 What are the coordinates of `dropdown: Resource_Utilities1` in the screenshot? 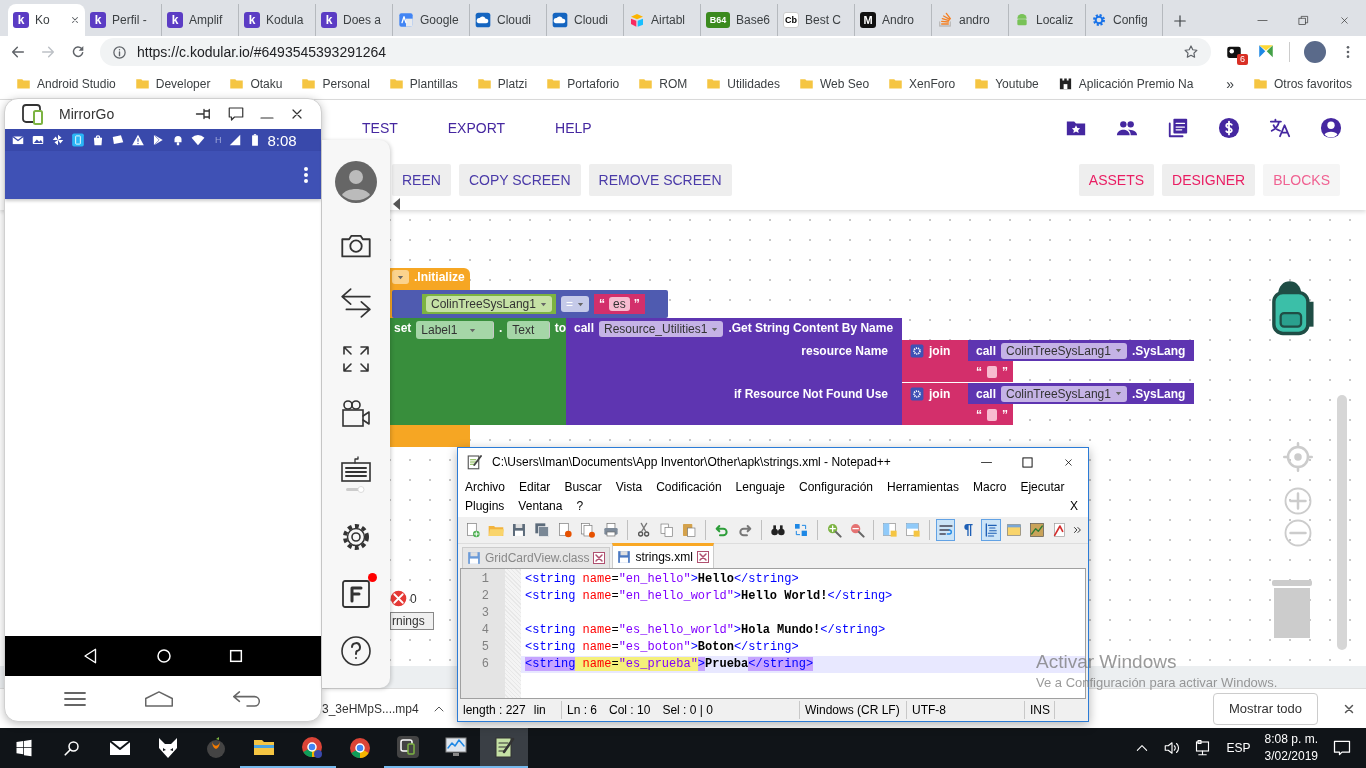 It's located at (661, 329).